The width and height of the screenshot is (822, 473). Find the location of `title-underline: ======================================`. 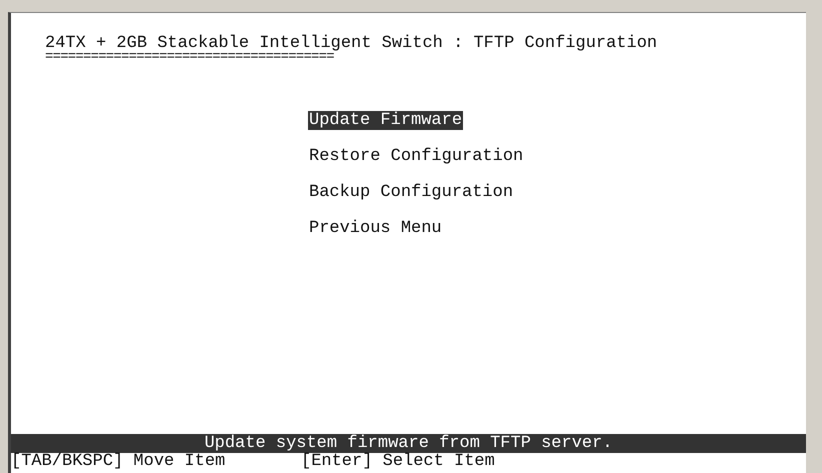

title-underline: ====================================== is located at coordinates (189, 57).